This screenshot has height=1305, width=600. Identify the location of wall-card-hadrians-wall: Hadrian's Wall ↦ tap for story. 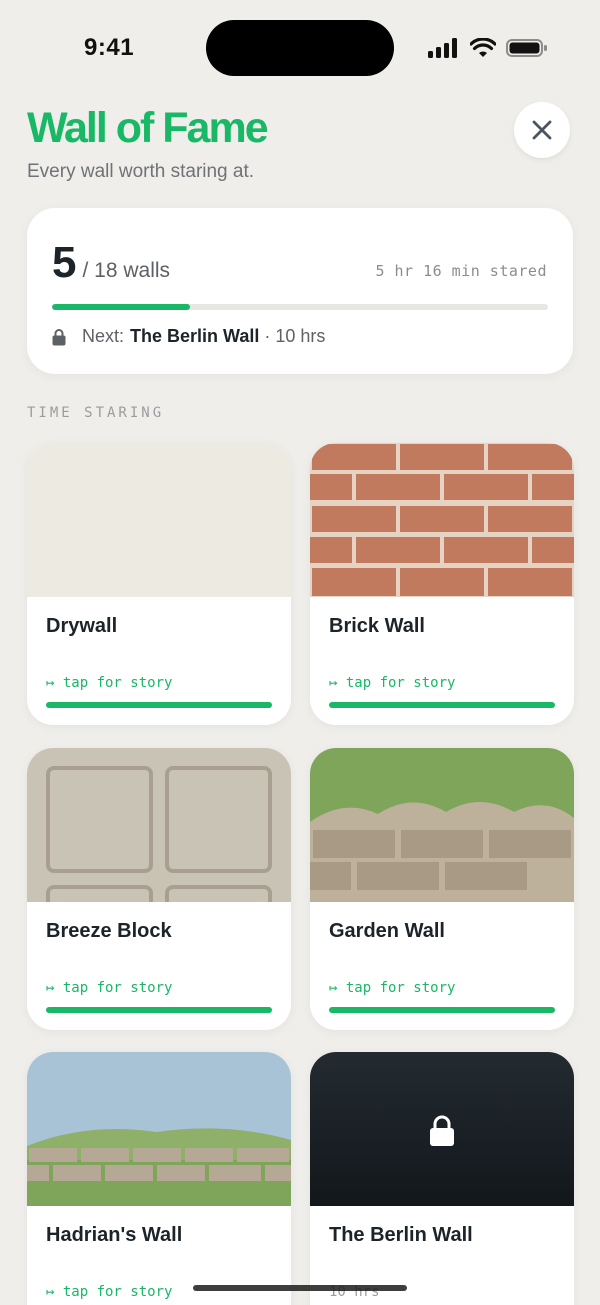
(159, 1178).